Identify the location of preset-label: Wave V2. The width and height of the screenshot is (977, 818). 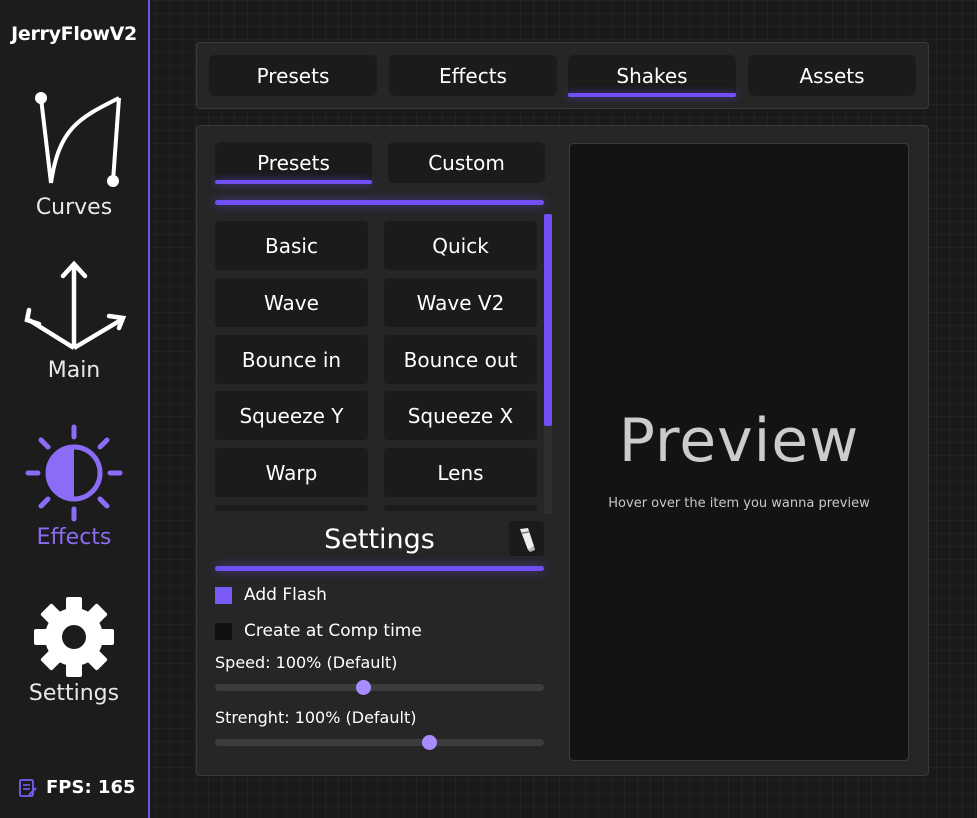
(460, 302).